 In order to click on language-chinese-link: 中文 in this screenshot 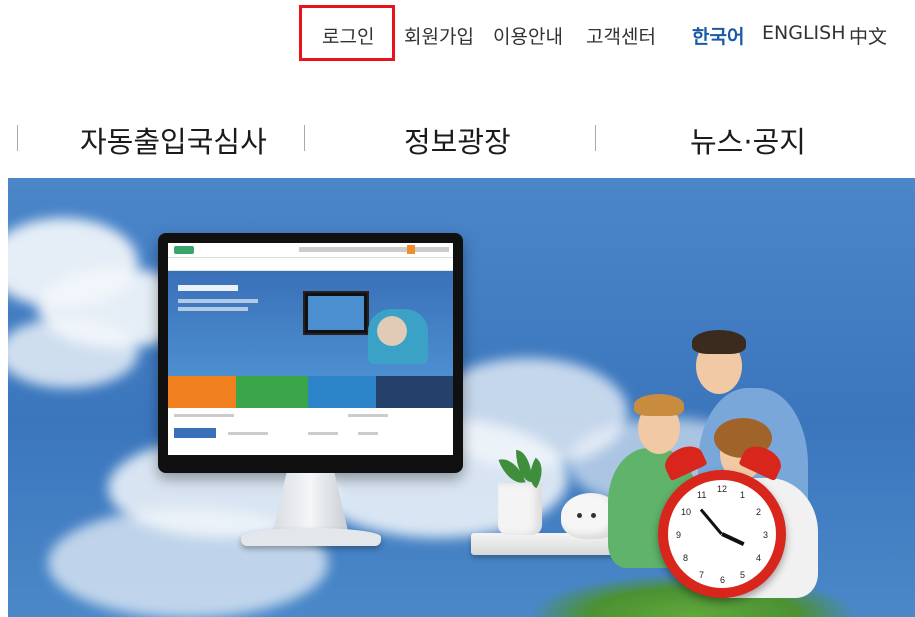, I will do `click(868, 35)`.